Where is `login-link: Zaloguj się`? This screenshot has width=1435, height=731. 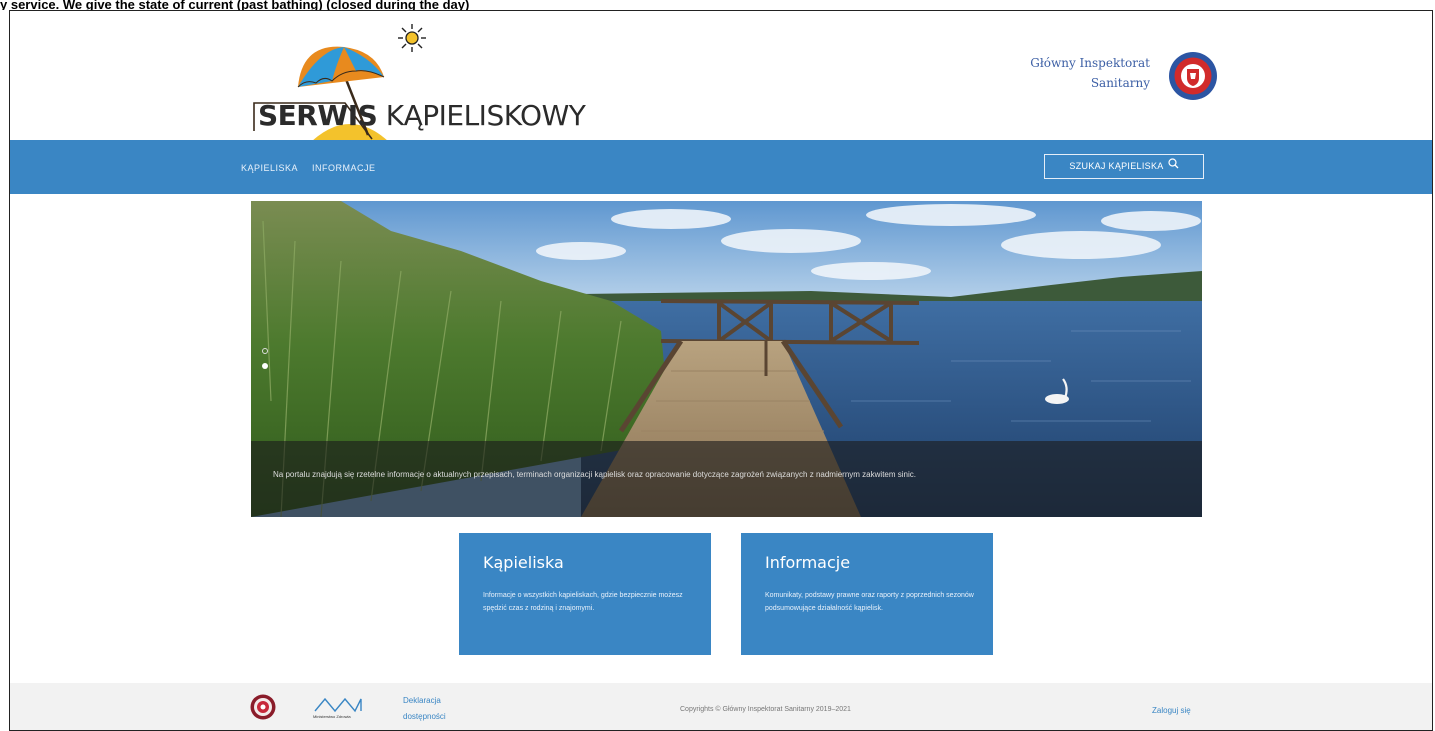
login-link: Zaloguj się is located at coordinates (1171, 710).